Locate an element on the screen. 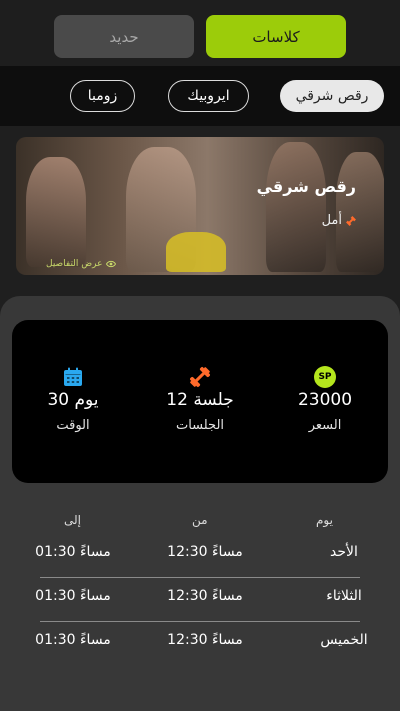 The image size is (400, 711). header-day: يوم is located at coordinates (324, 520).